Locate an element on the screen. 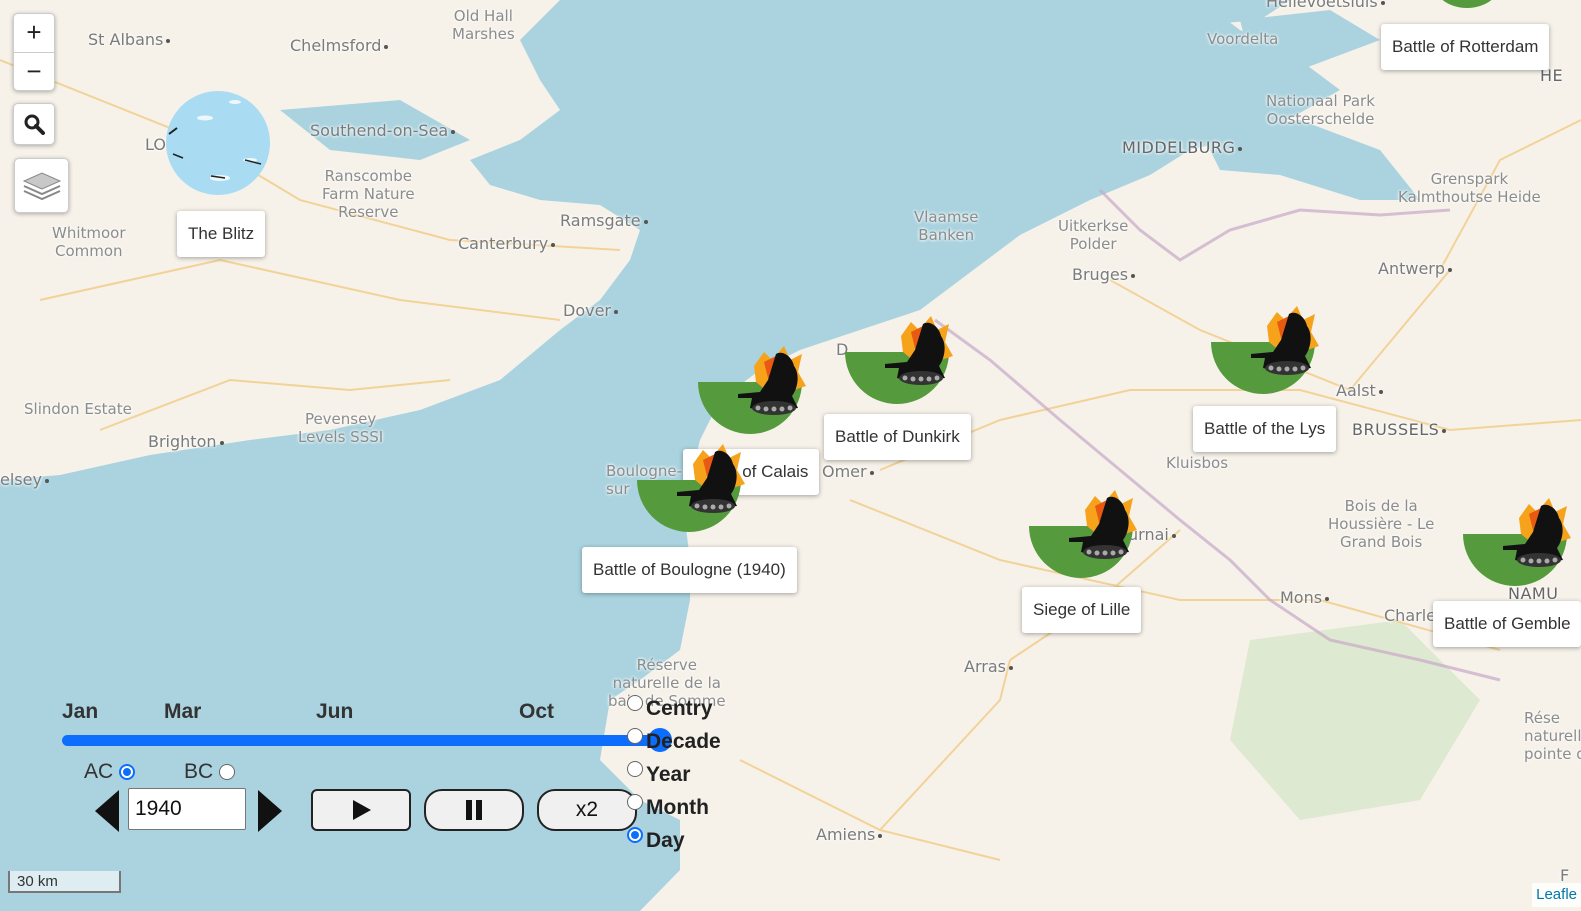  play-button is located at coordinates (361, 810).